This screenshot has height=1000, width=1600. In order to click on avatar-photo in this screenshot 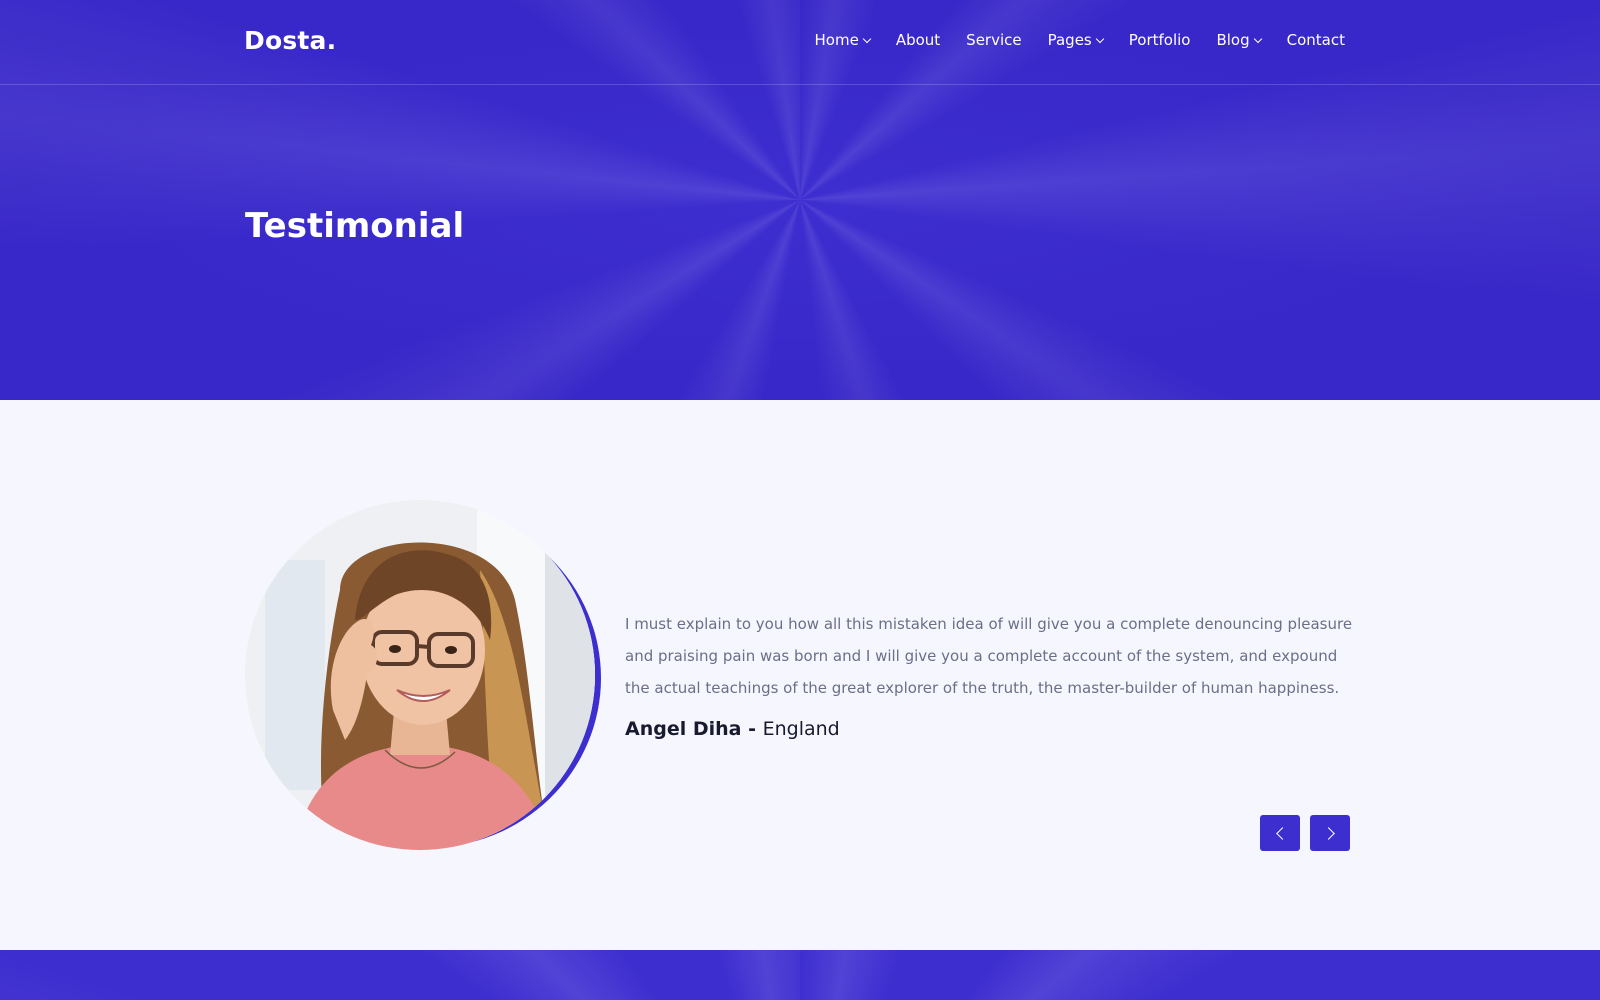, I will do `click(420, 675)`.